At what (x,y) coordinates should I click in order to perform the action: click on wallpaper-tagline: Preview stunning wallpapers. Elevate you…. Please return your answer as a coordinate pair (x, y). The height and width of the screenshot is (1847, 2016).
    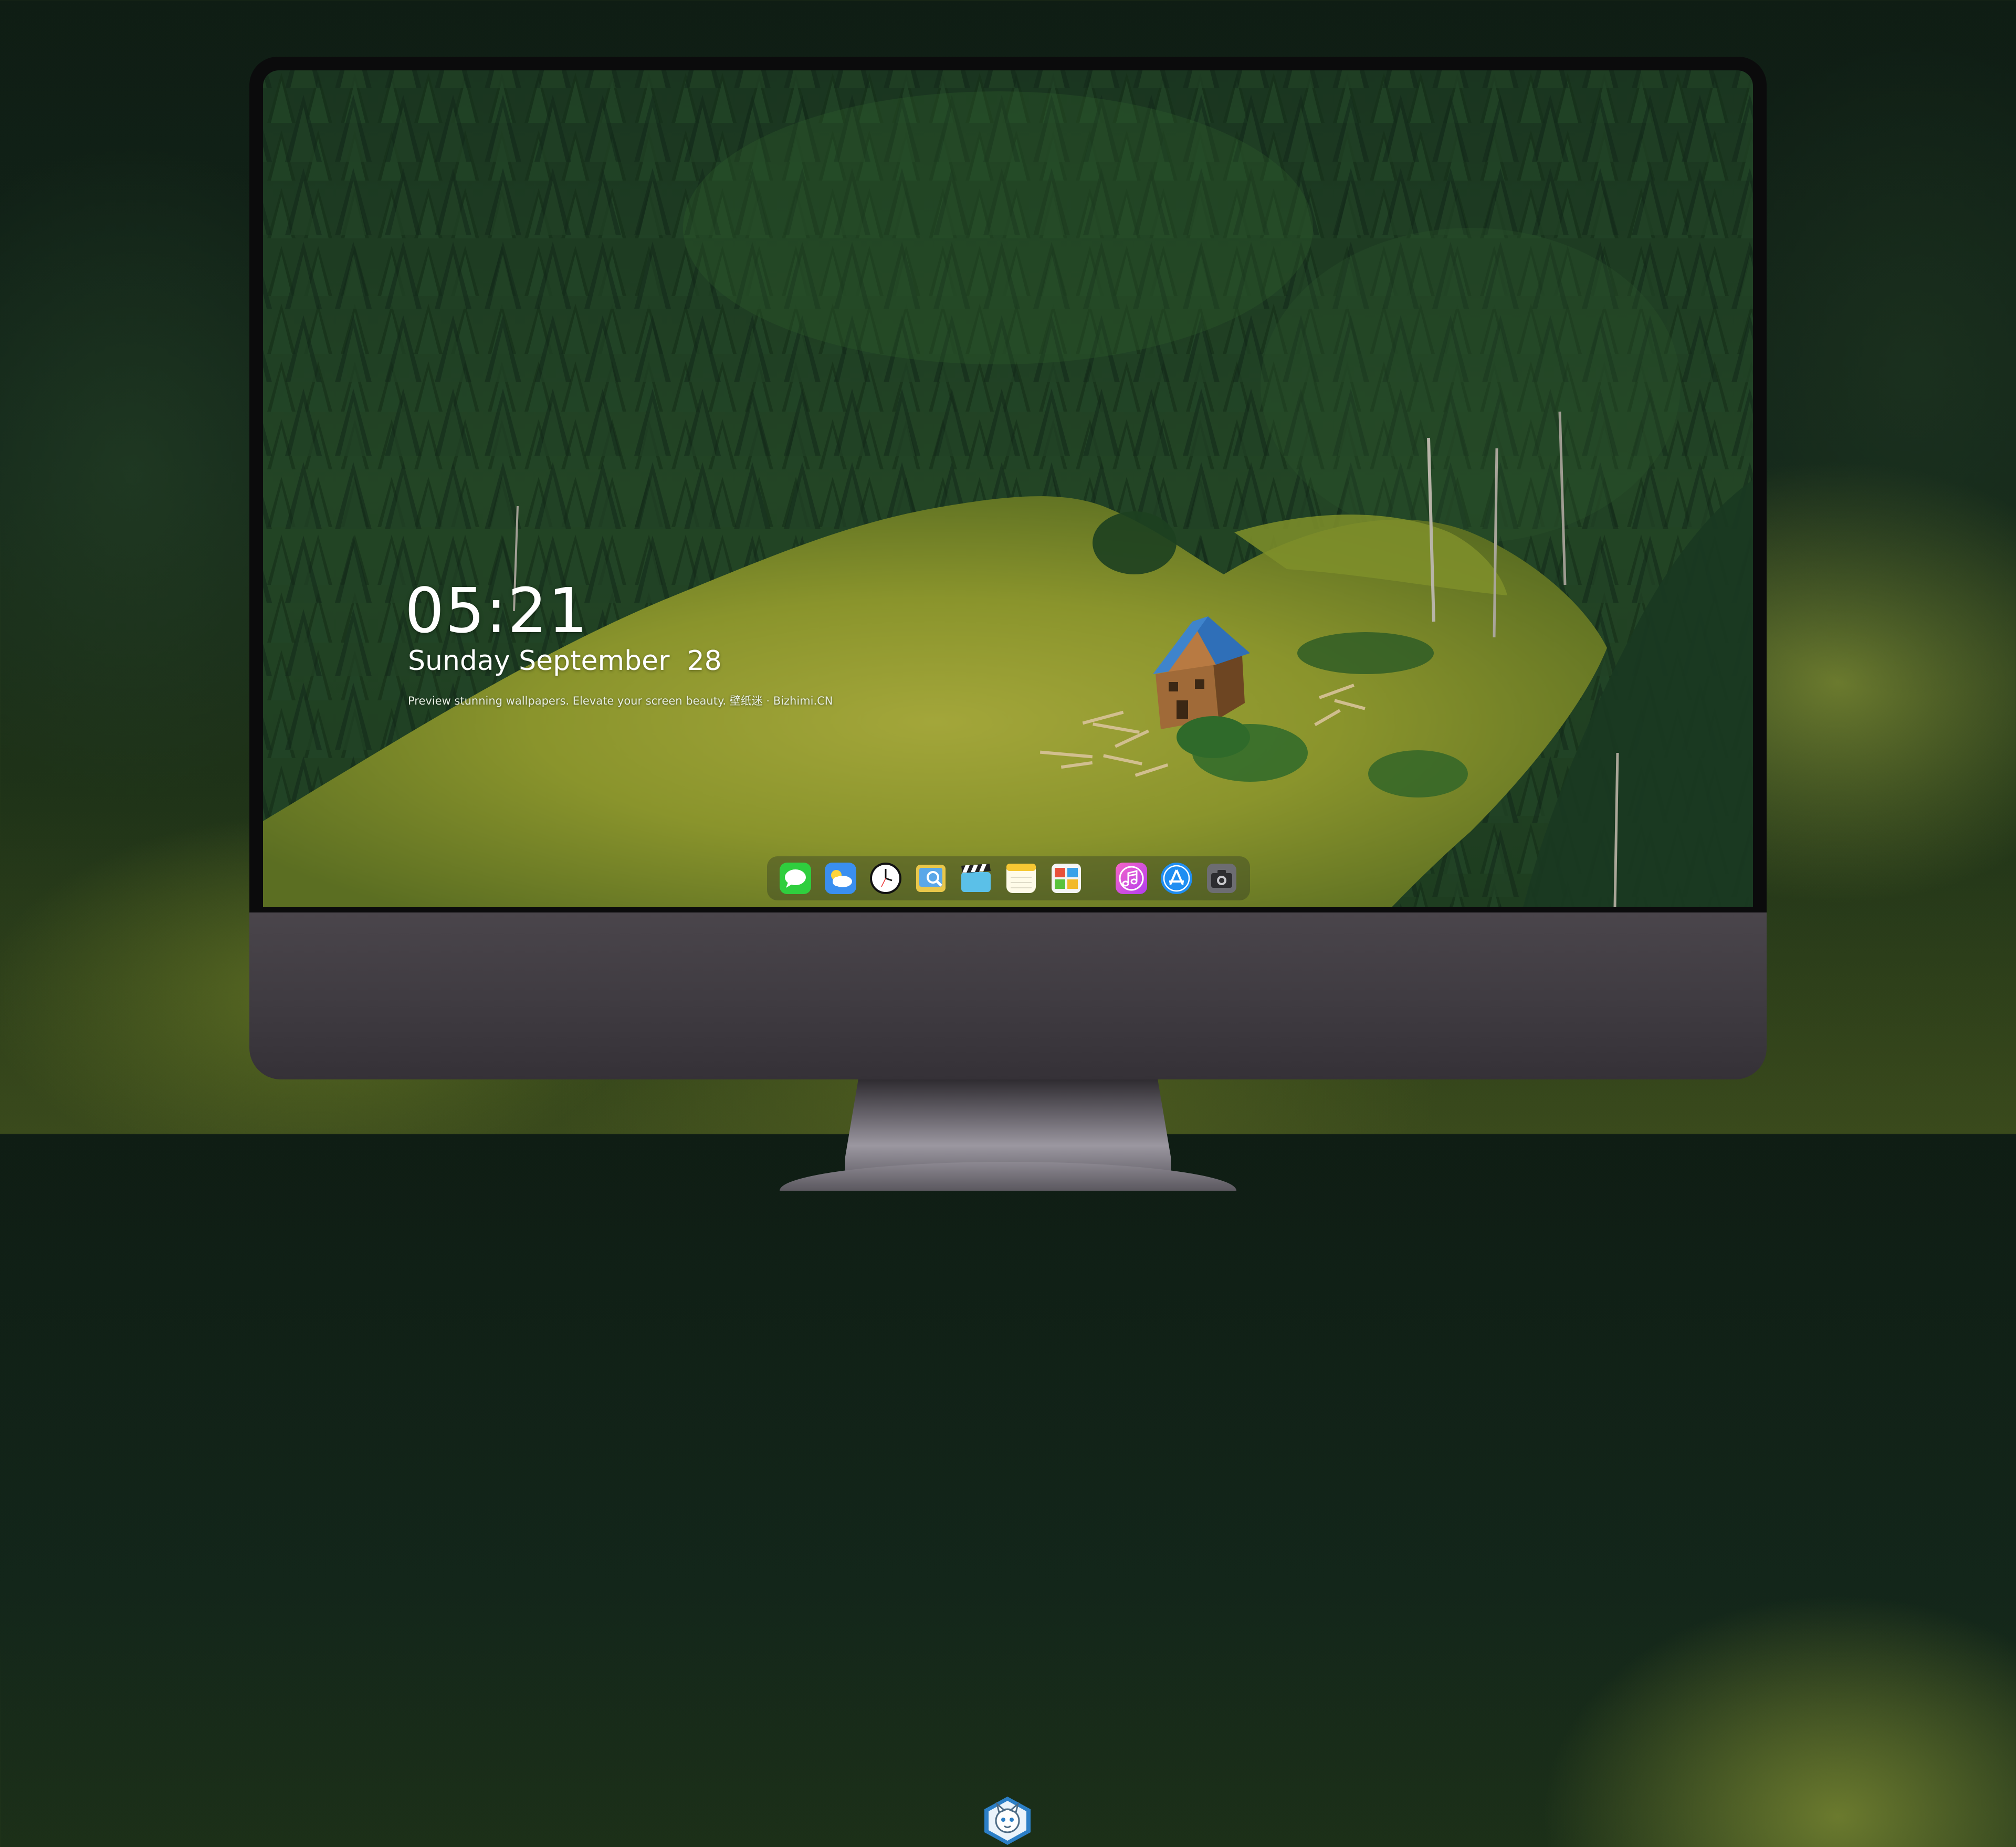
    Looking at the image, I should click on (620, 701).